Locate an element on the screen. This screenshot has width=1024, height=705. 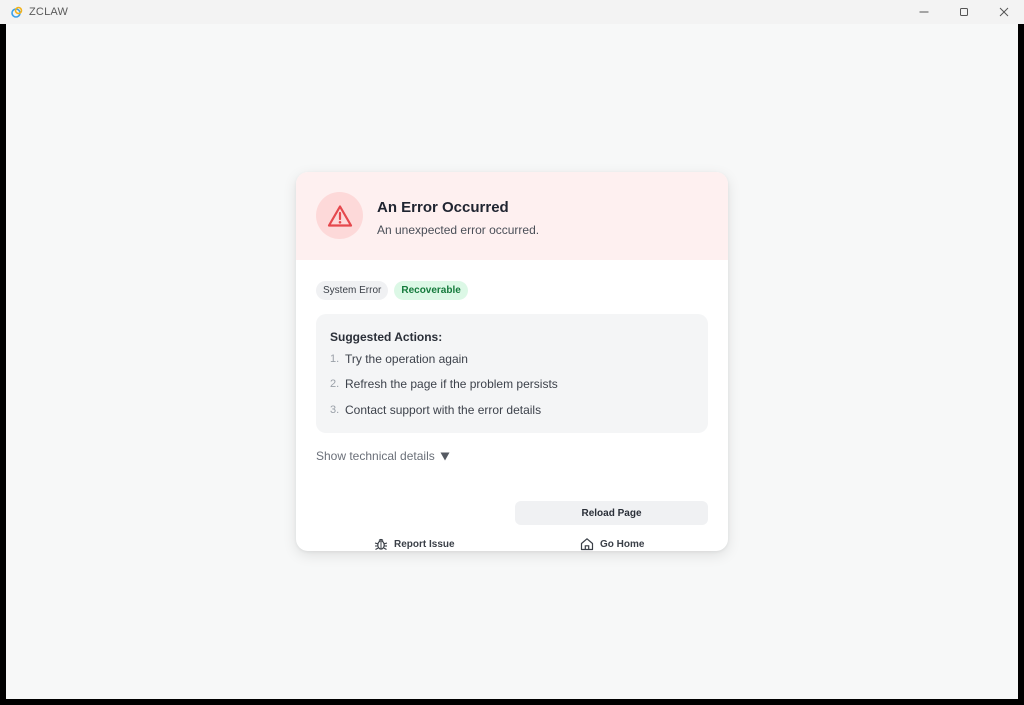
go-home-button: Go Home is located at coordinates (612, 542).